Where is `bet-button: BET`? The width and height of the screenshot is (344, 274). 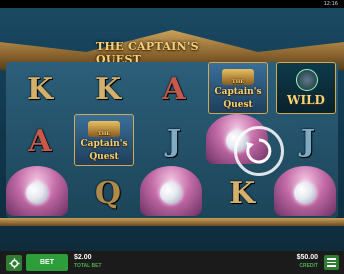 bet-button: BET is located at coordinates (47, 262).